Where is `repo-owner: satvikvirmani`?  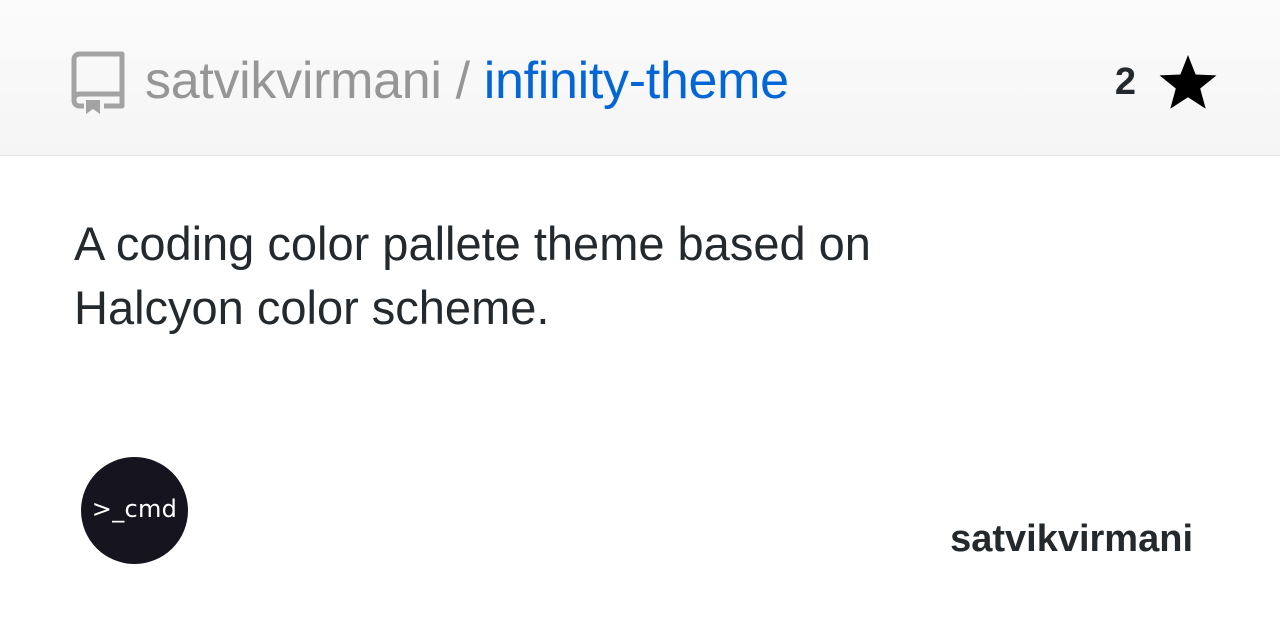
repo-owner: satvikvirmani is located at coordinates (293, 81).